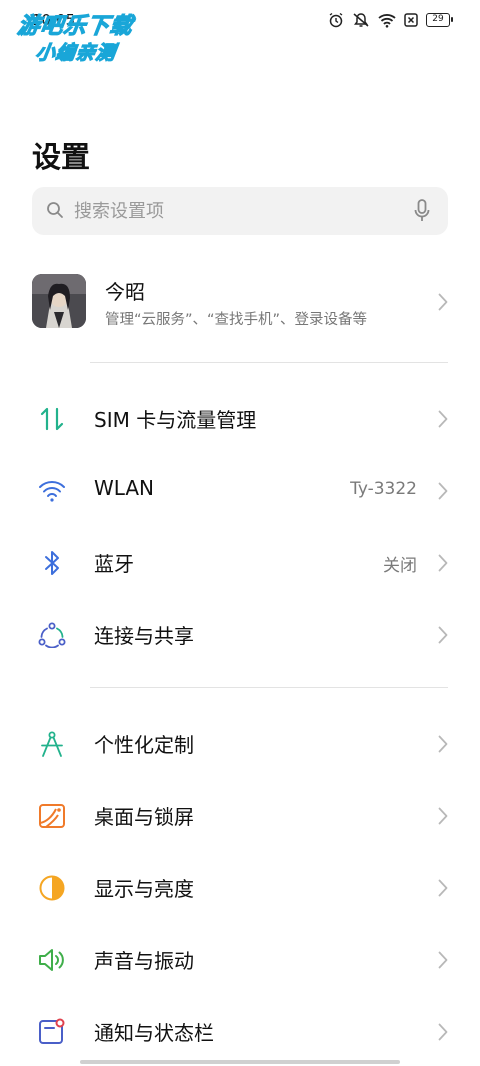 This screenshot has height=1066, width=480. Describe the element at coordinates (75, 26) in the screenshot. I see `watermark-line1: 游吧乐下载` at that location.